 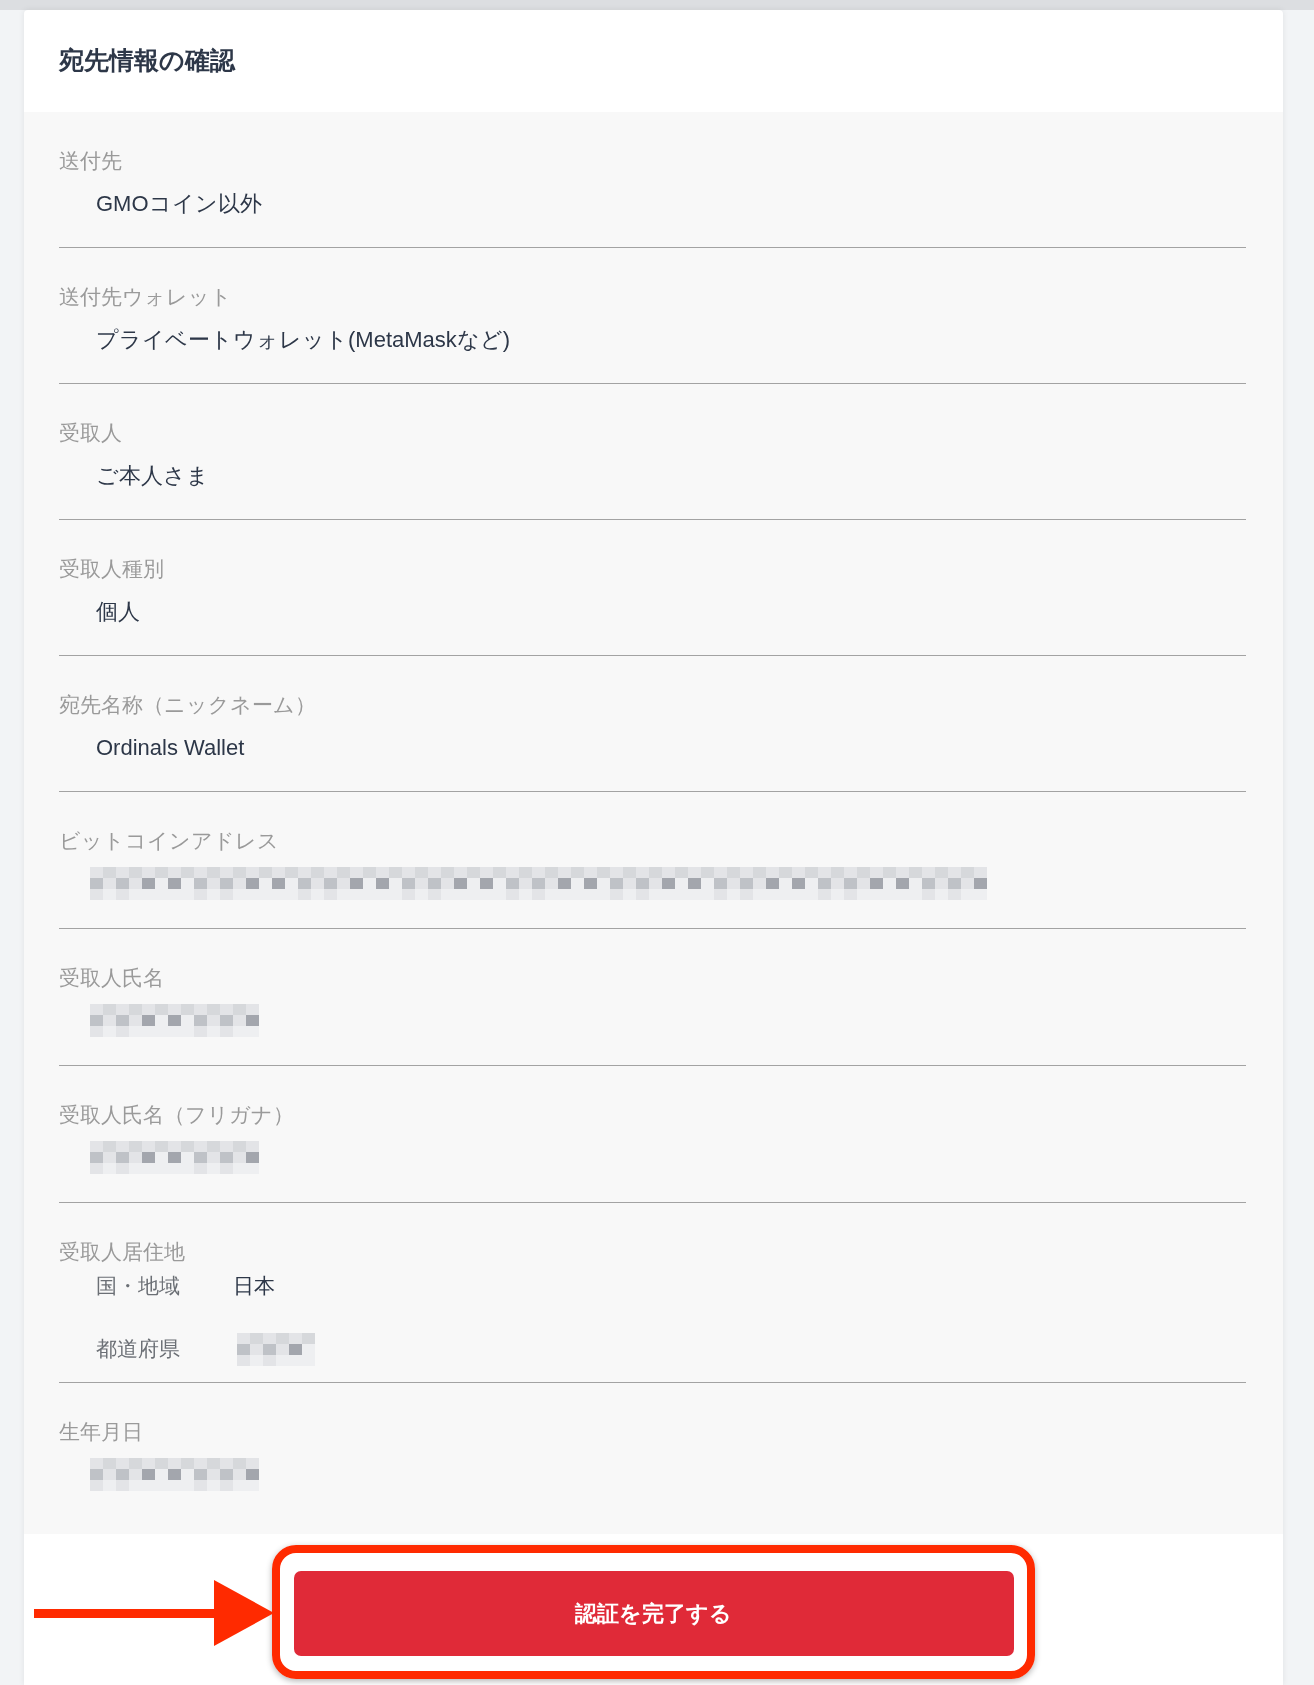 I want to click on field-value: プライベートウォレット(MetaMaskなど), so click(x=303, y=340).